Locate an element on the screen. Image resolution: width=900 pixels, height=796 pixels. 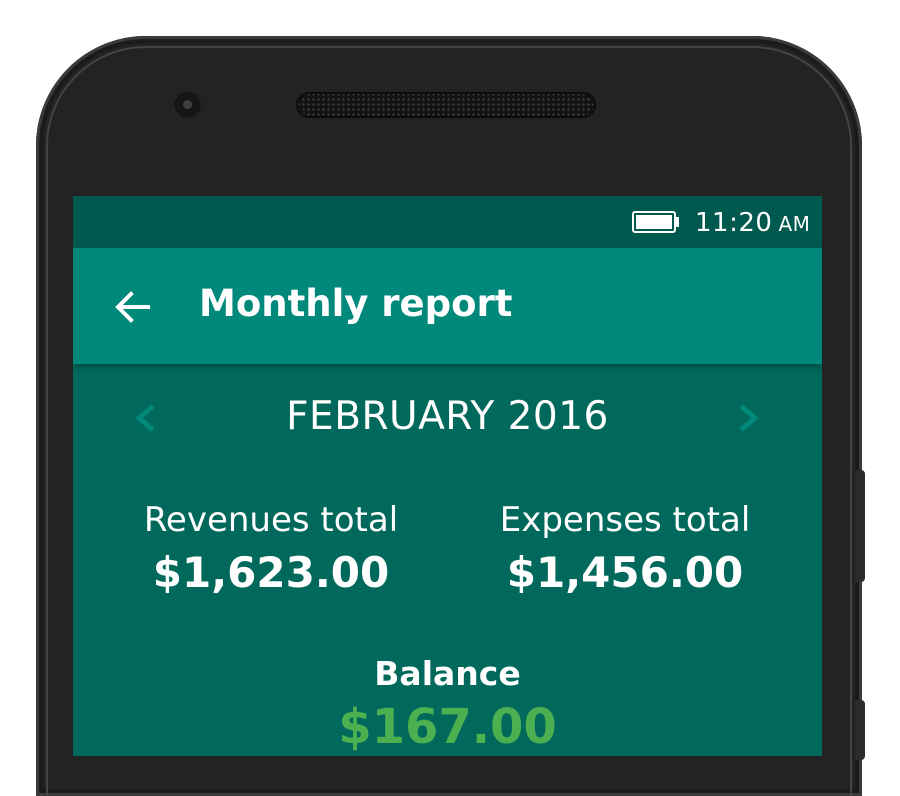
expenses-value: $1,456.00 is located at coordinates (625, 572).